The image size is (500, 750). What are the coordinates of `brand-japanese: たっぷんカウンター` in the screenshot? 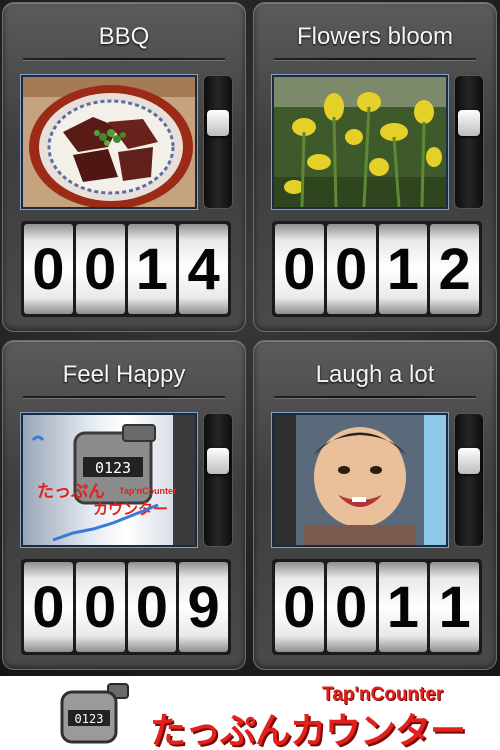 It's located at (308, 730).